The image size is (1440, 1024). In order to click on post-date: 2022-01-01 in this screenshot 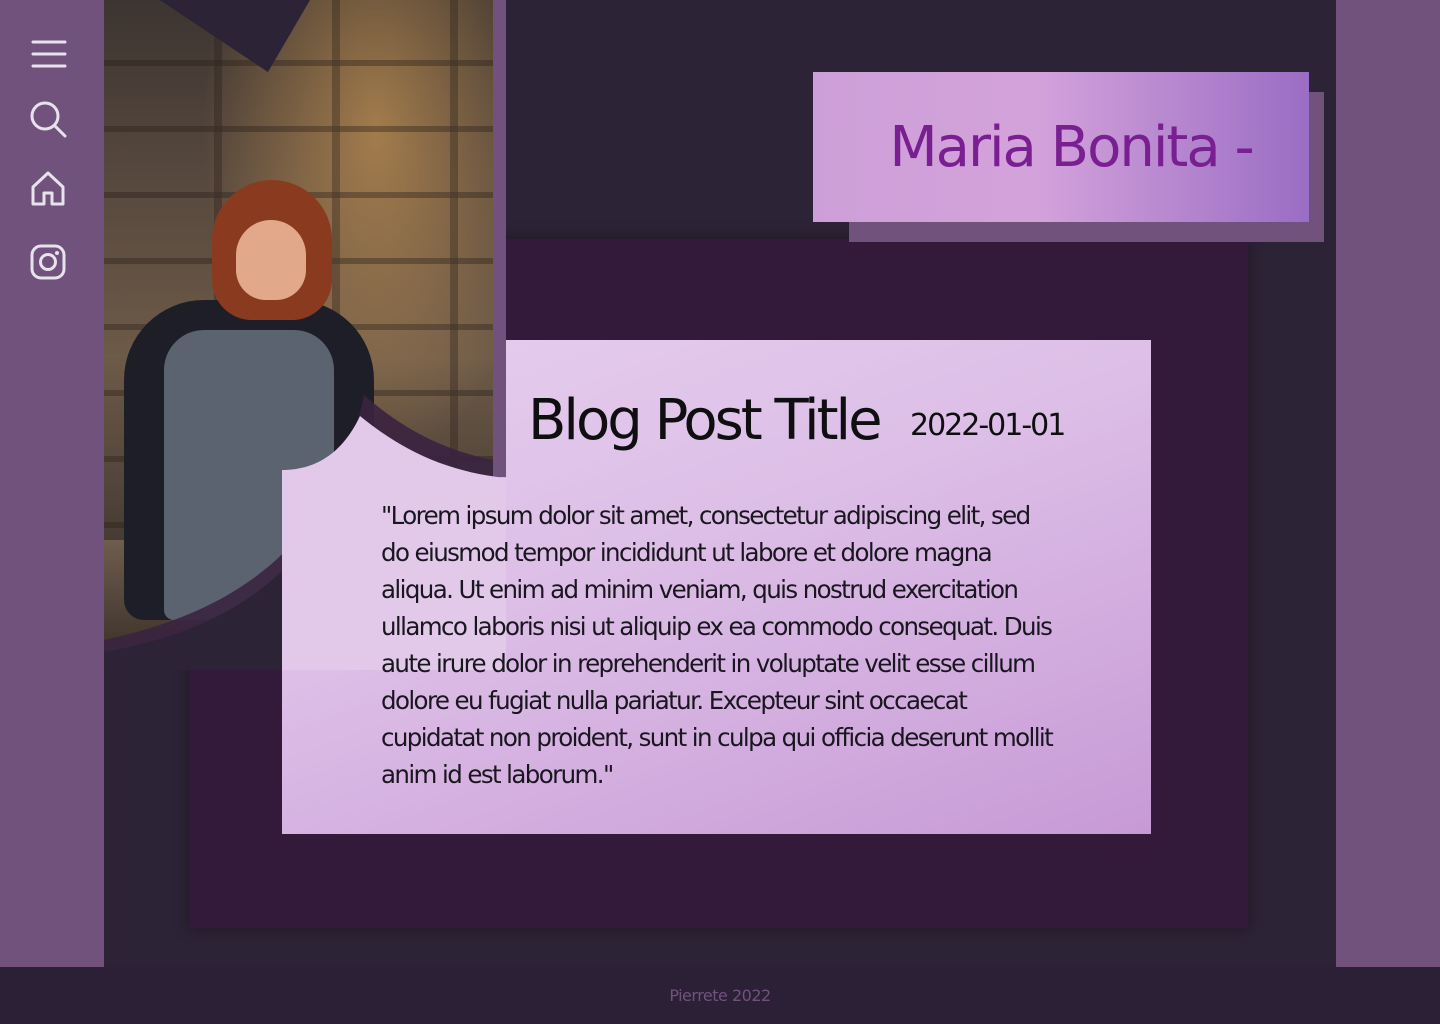, I will do `click(988, 425)`.